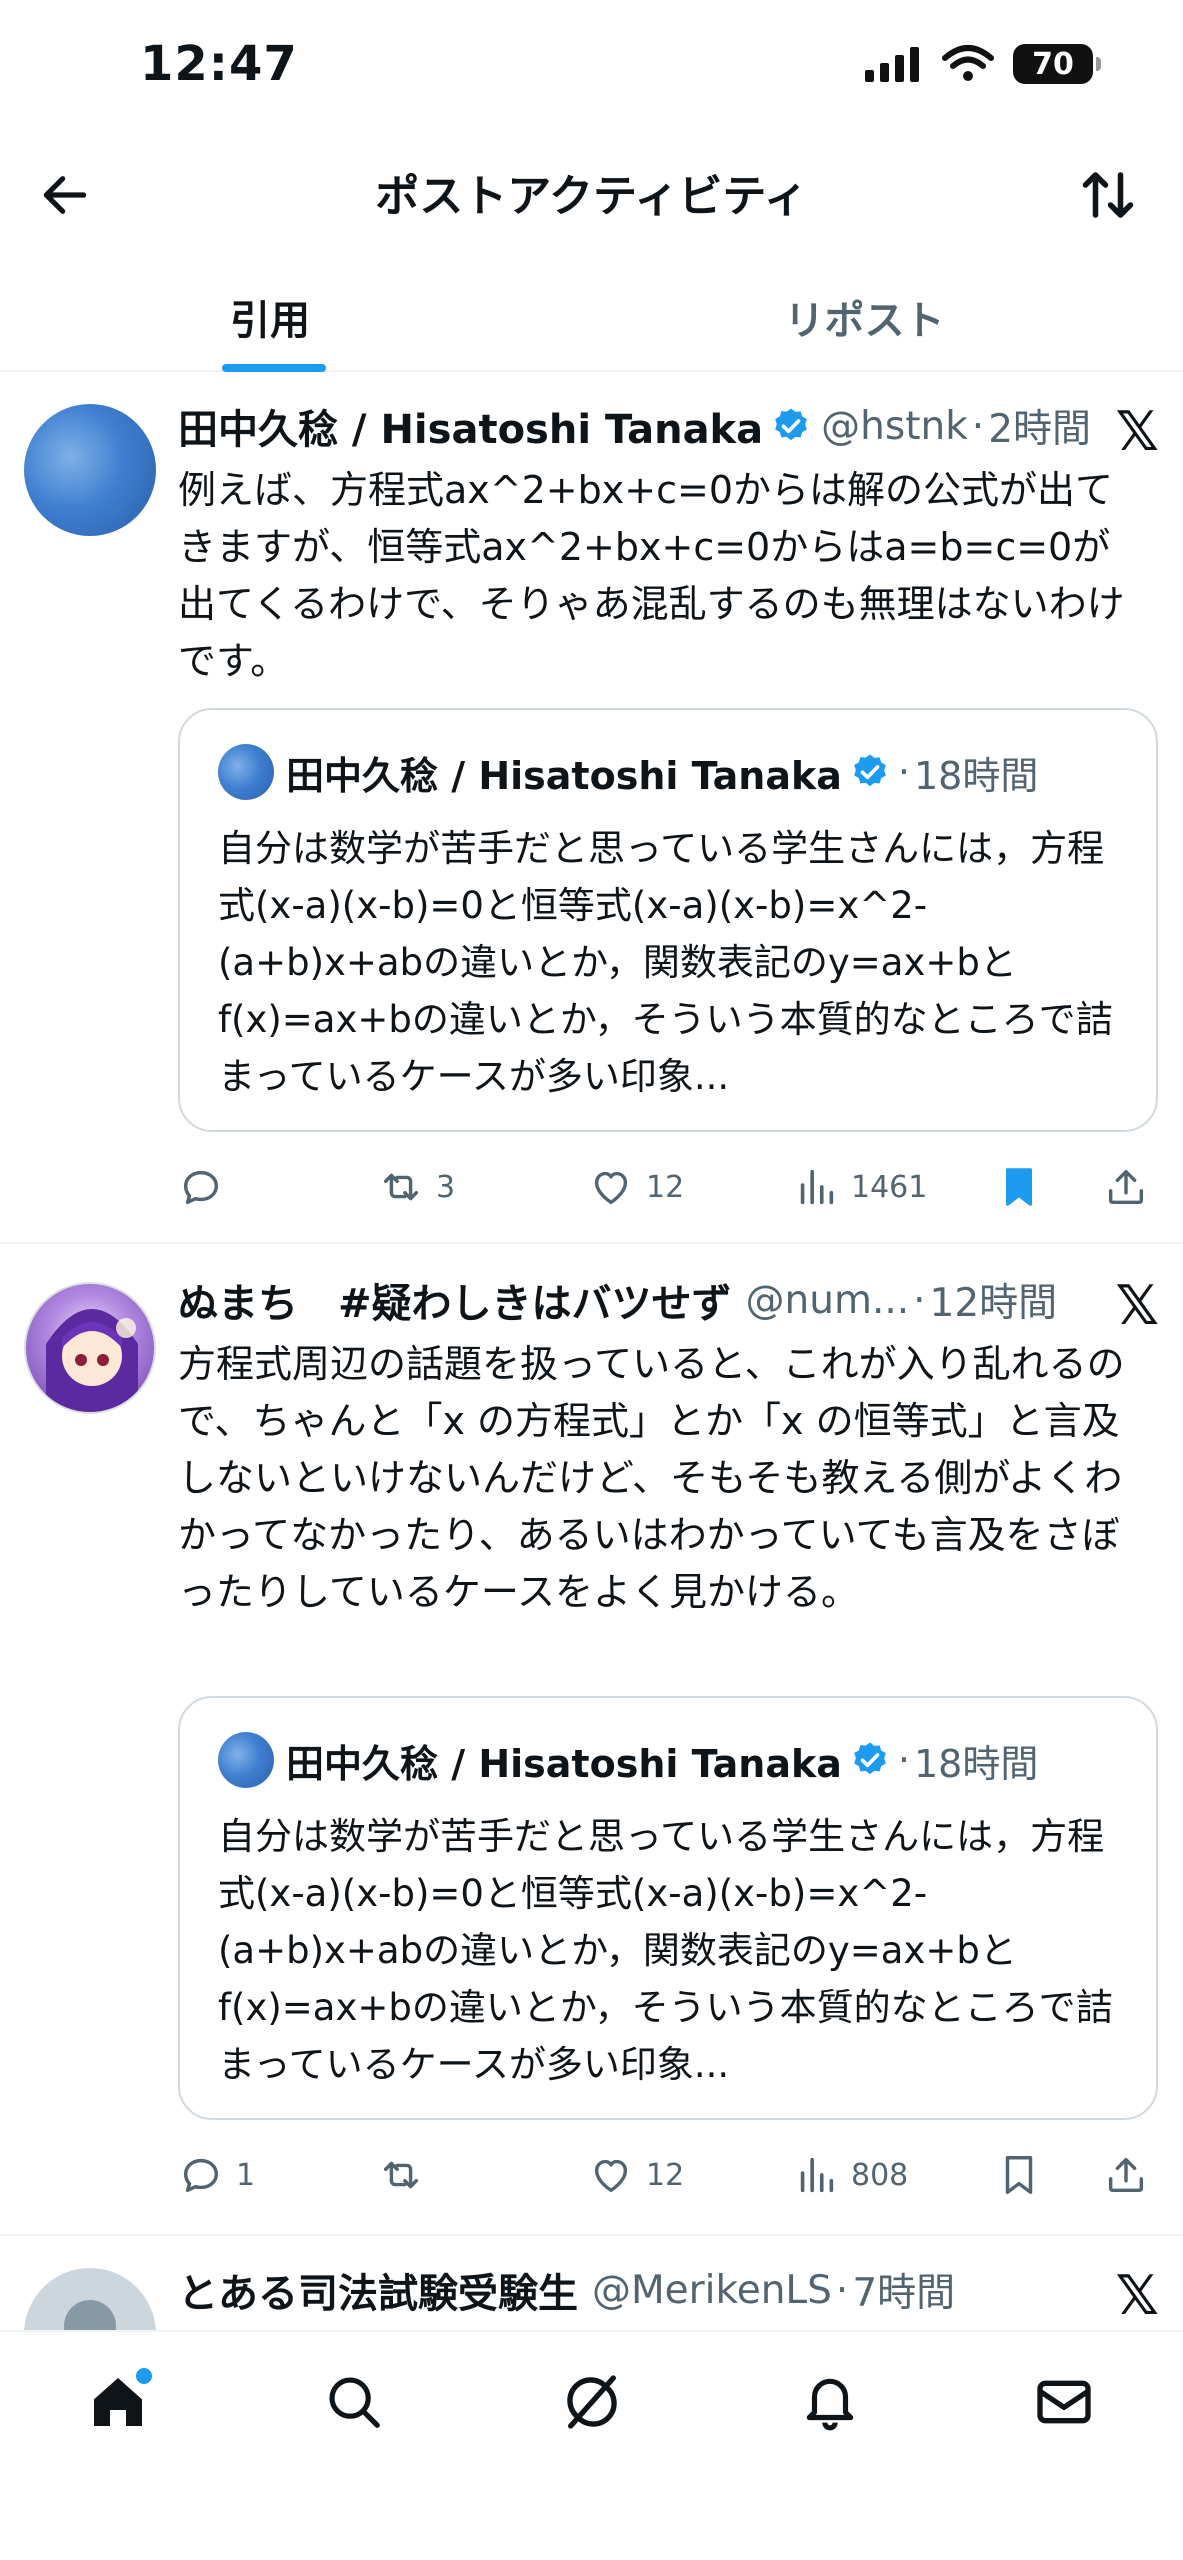  Describe the element at coordinates (219, 64) in the screenshot. I see `status-time: 12:47` at that location.